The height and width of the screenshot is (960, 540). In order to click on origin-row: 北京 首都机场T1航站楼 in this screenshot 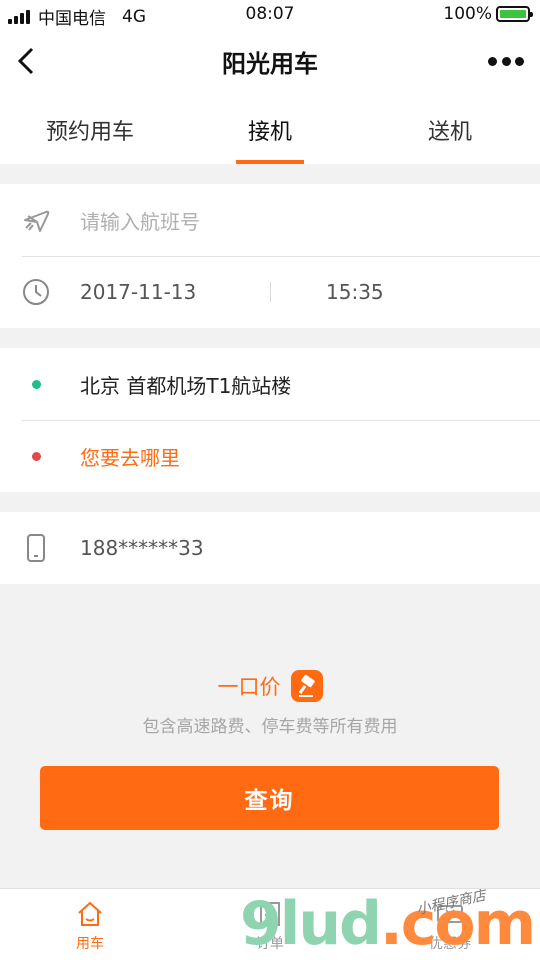, I will do `click(270, 384)`.